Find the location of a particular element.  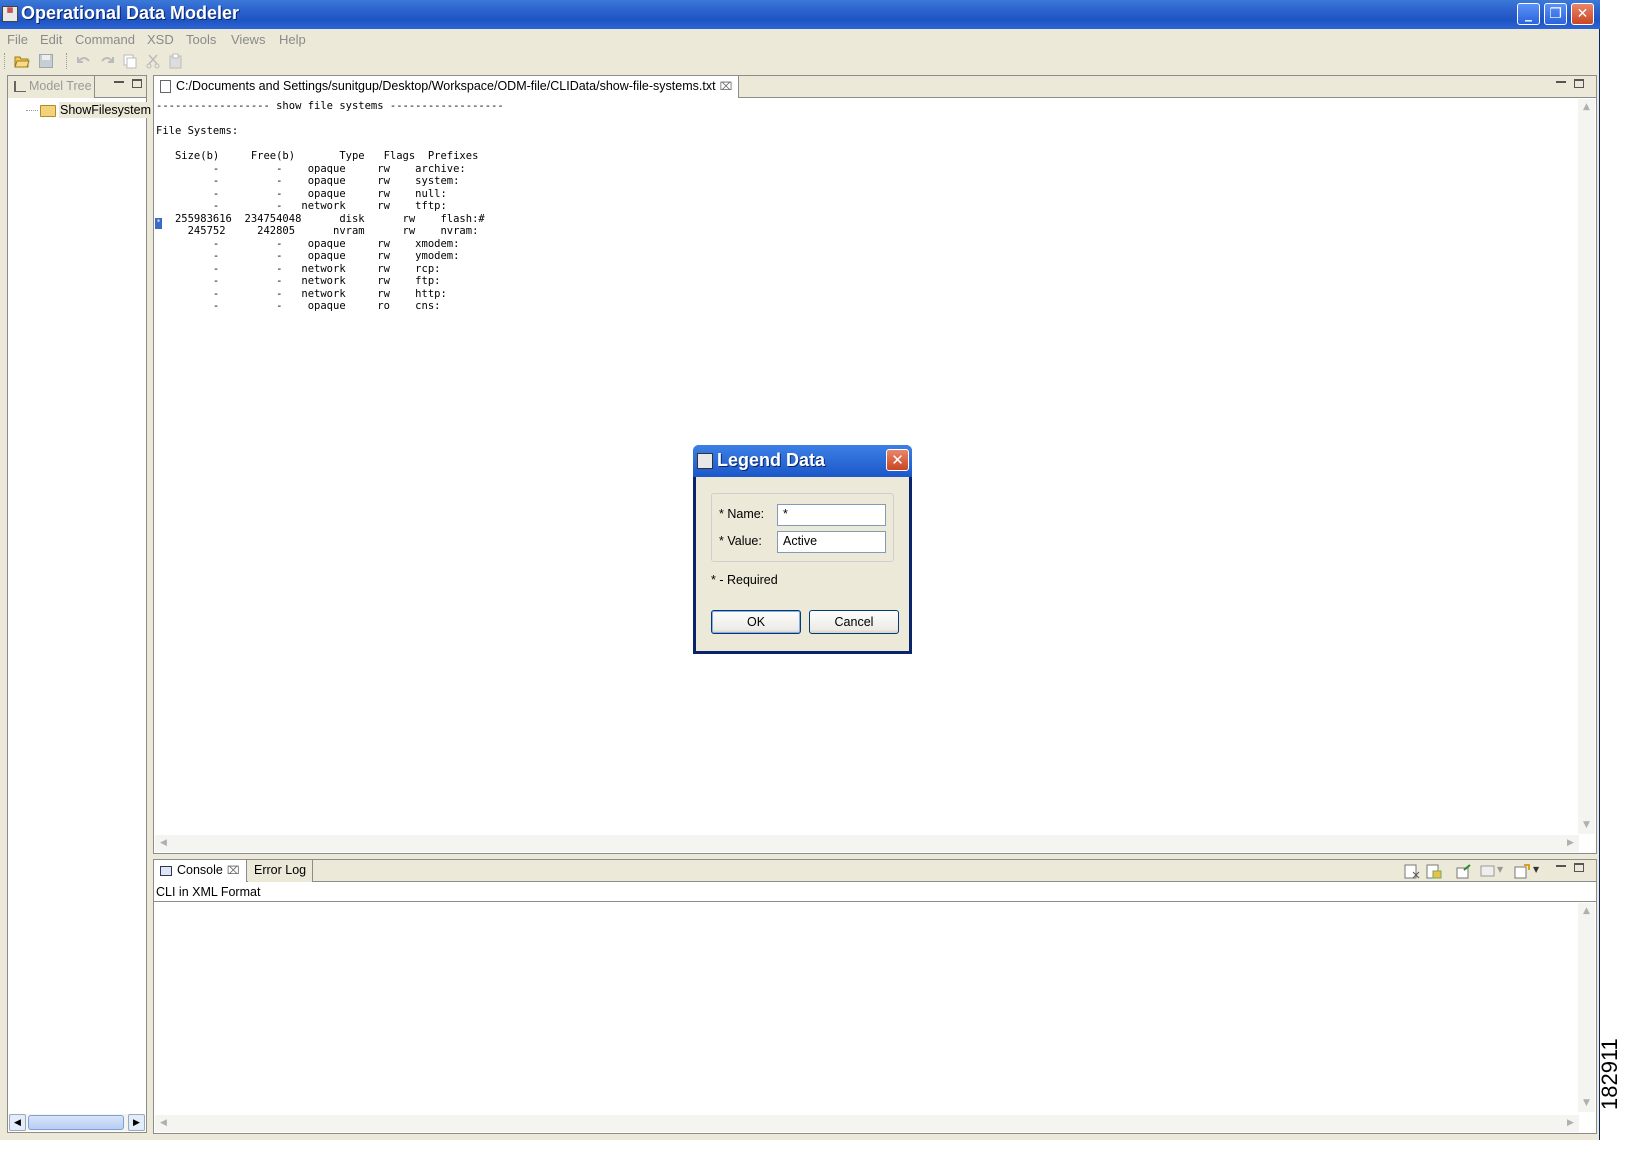

save-icon is located at coordinates (46, 61).